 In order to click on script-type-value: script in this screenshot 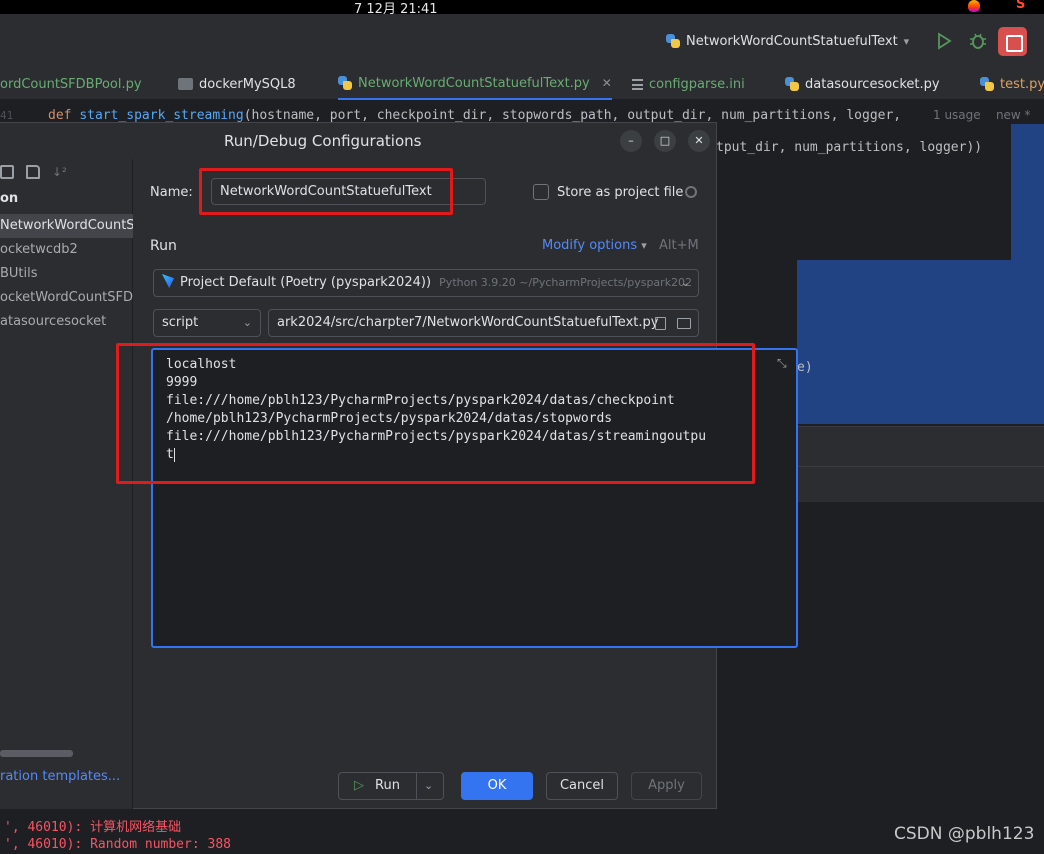, I will do `click(180, 322)`.